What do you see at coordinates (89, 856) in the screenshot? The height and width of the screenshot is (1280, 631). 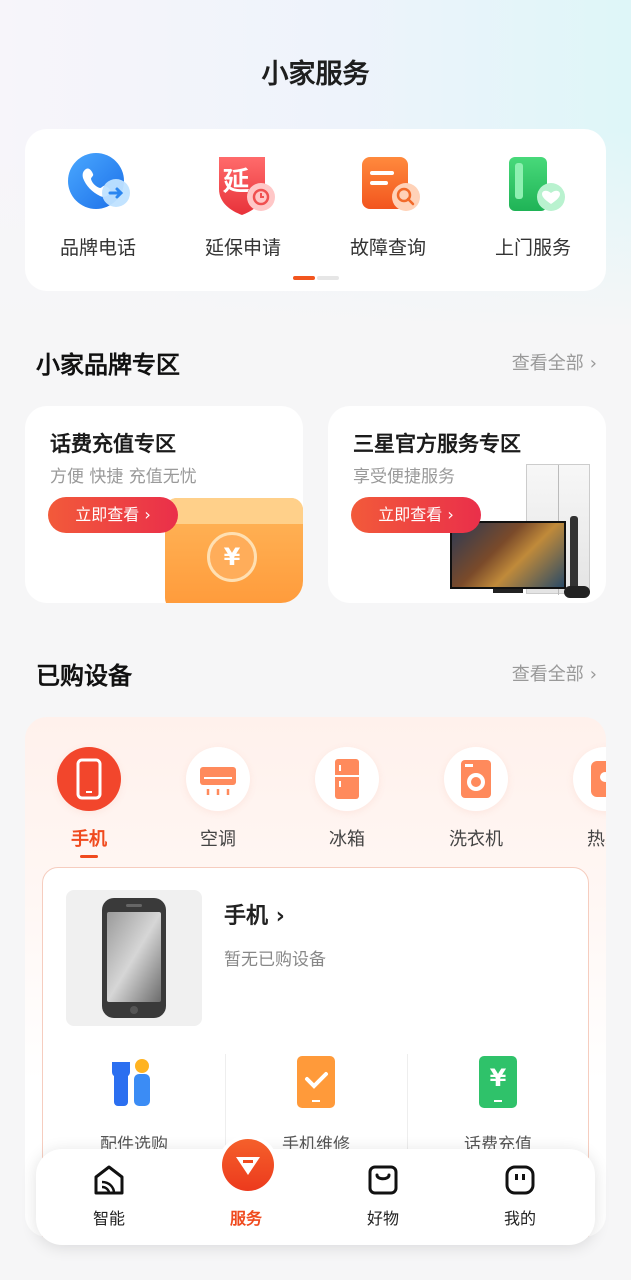 I see `tab-active-indicator` at bounding box center [89, 856].